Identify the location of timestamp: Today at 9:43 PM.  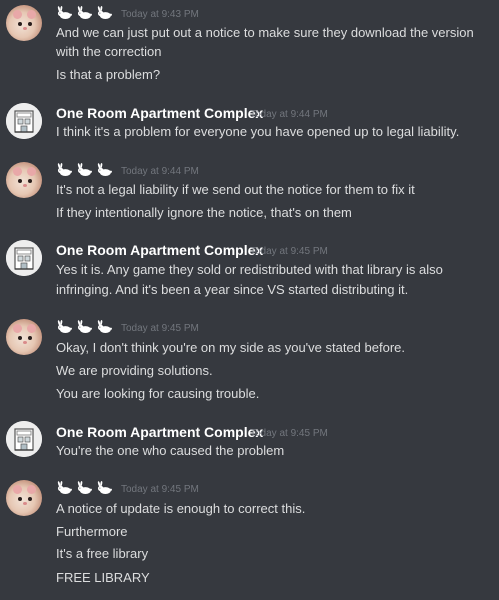
(160, 14).